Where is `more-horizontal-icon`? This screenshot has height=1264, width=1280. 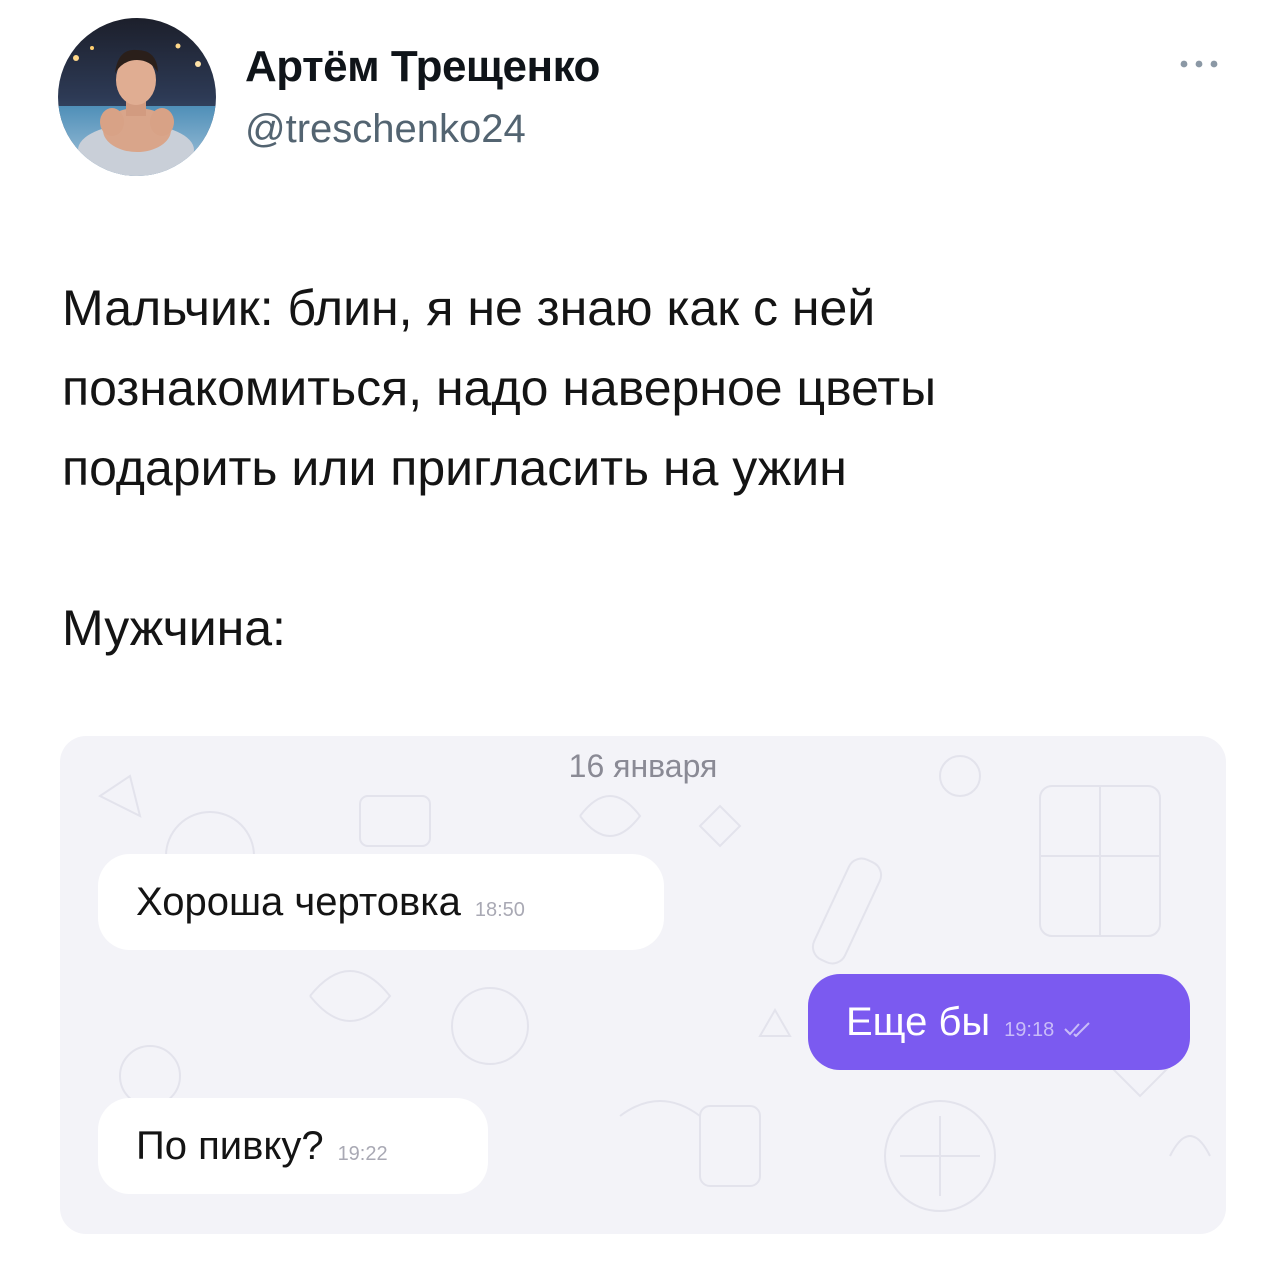 more-horizontal-icon is located at coordinates (1199, 64).